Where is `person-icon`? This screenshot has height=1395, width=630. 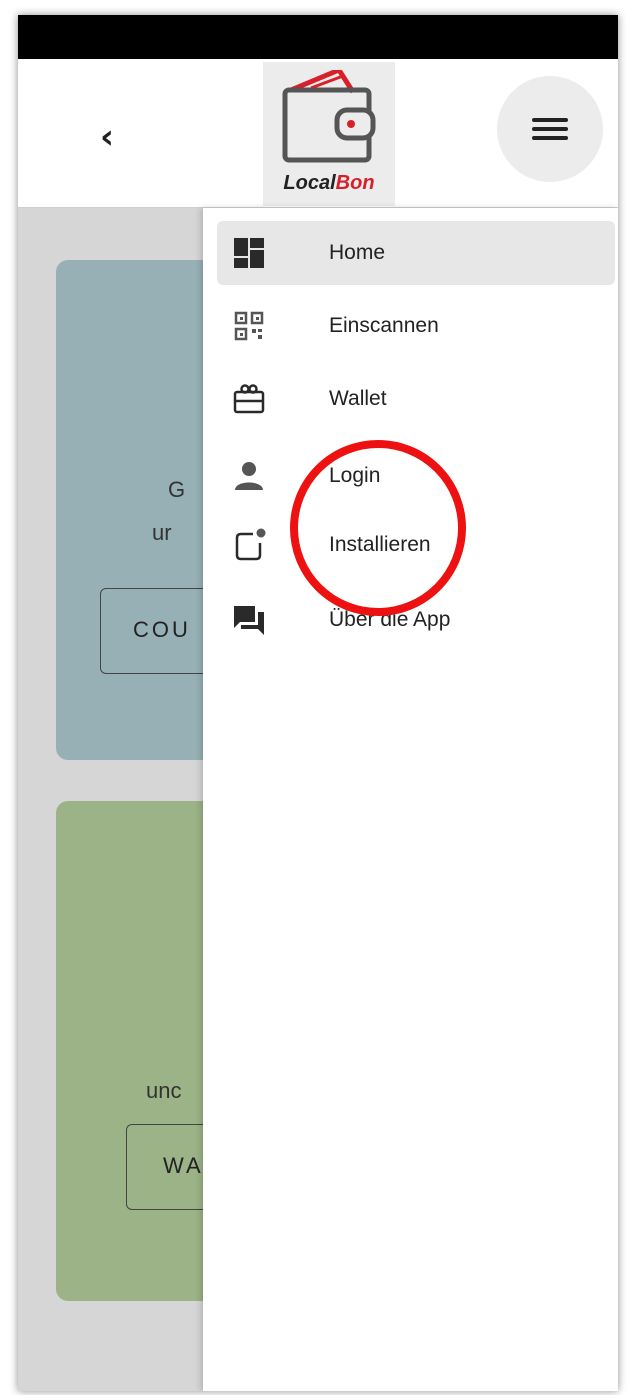
person-icon is located at coordinates (249, 476).